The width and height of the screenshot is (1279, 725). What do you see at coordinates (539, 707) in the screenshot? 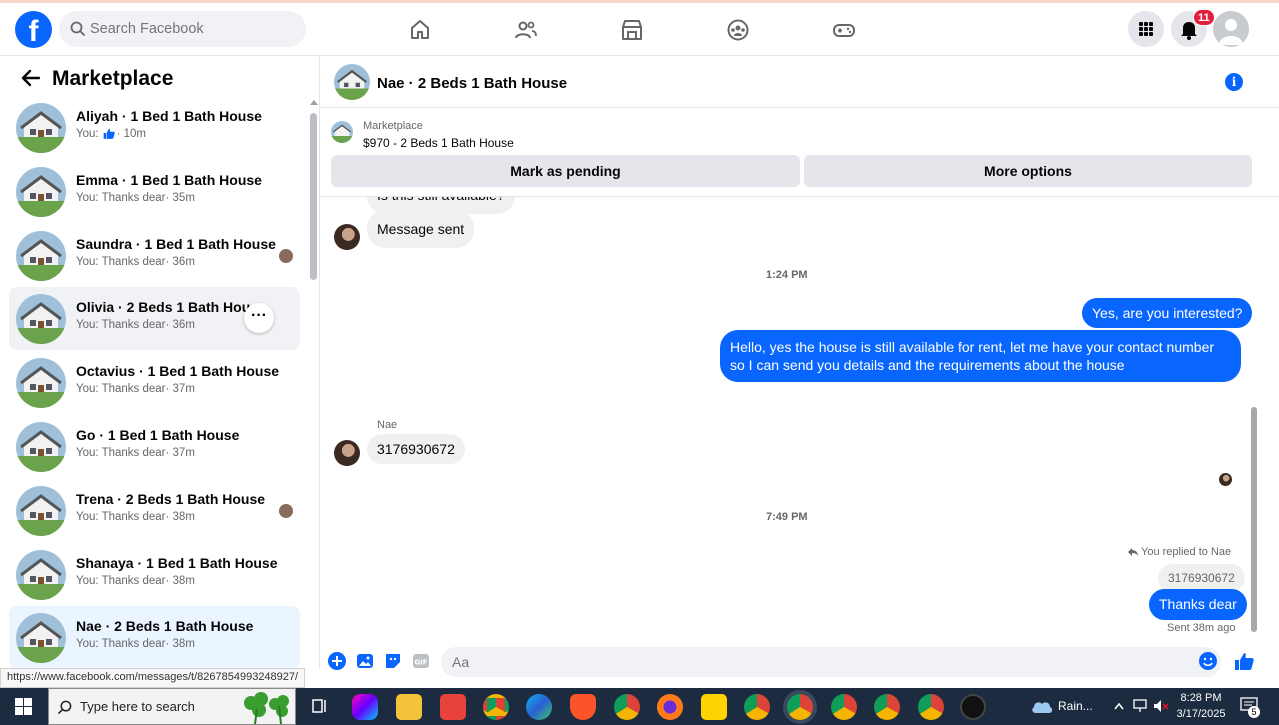
I see `edge-icon` at bounding box center [539, 707].